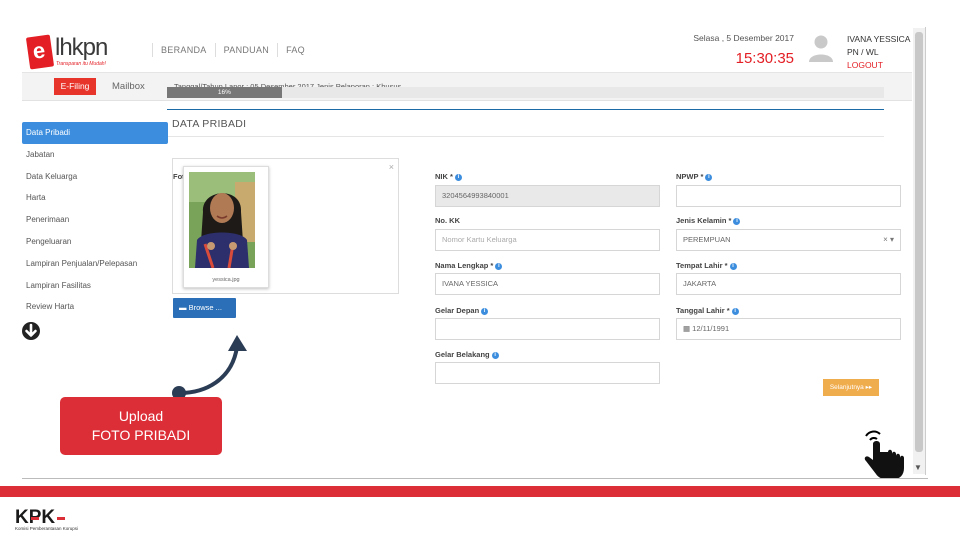 Image resolution: width=960 pixels, height=540 pixels. I want to click on gender-select: PEREMPUAN × ▾, so click(788, 240).